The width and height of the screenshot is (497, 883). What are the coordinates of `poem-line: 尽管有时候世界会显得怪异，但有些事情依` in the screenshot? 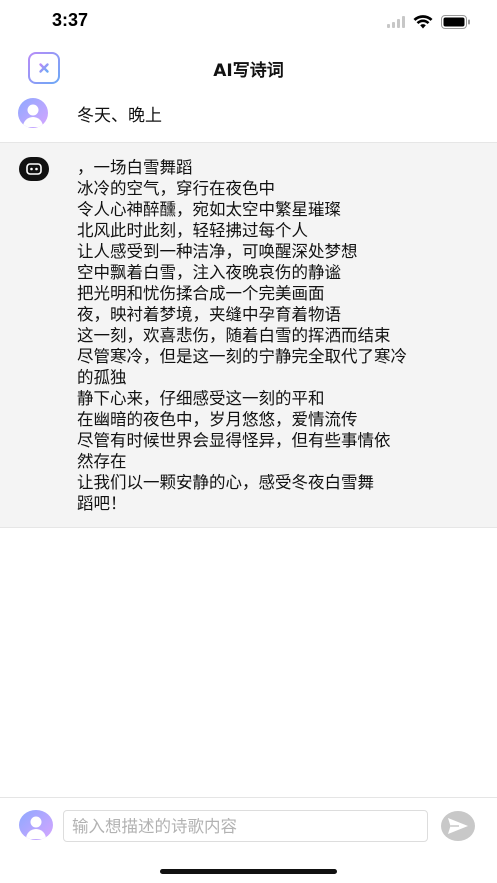 It's located at (234, 440).